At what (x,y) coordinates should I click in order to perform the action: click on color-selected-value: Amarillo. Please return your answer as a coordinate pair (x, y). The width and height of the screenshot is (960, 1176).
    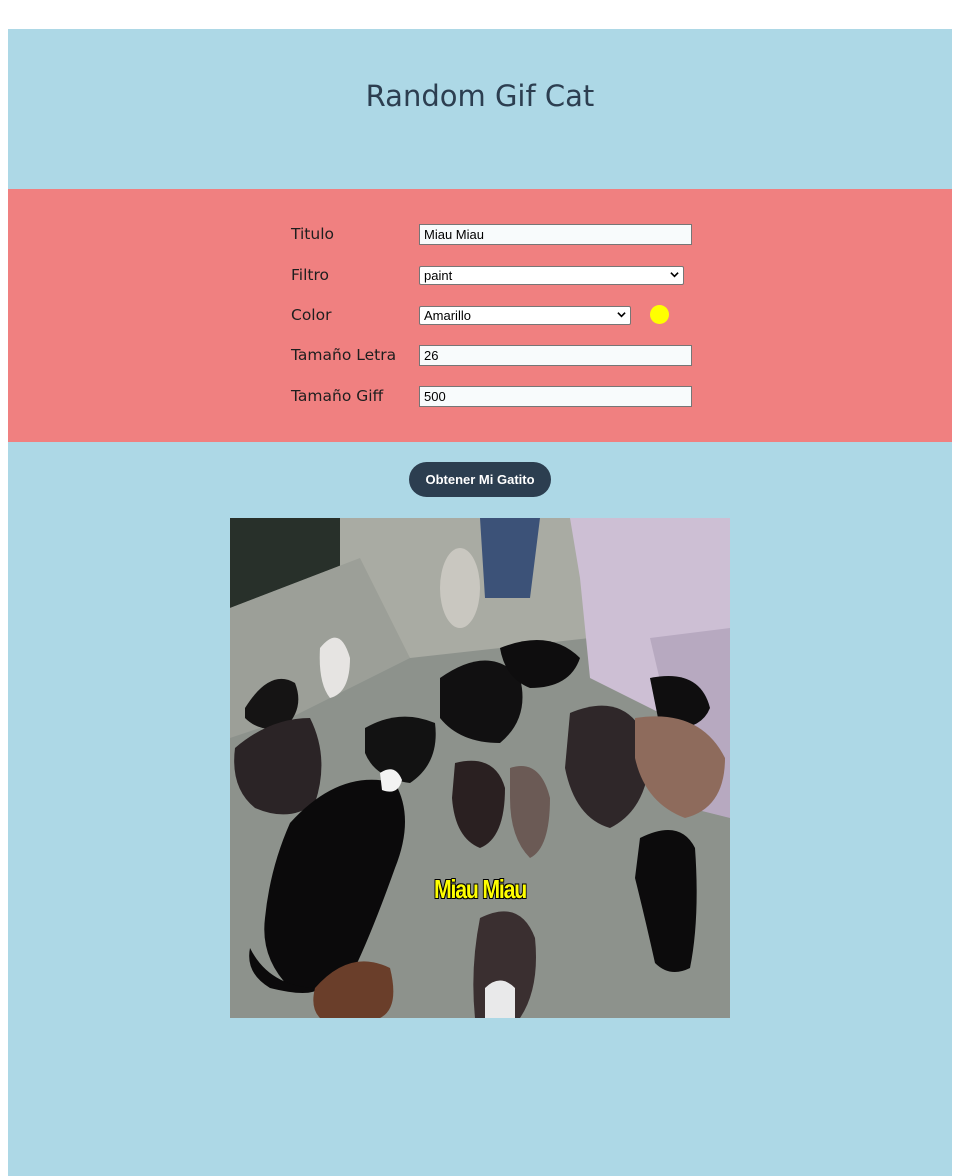
    Looking at the image, I should click on (447, 315).